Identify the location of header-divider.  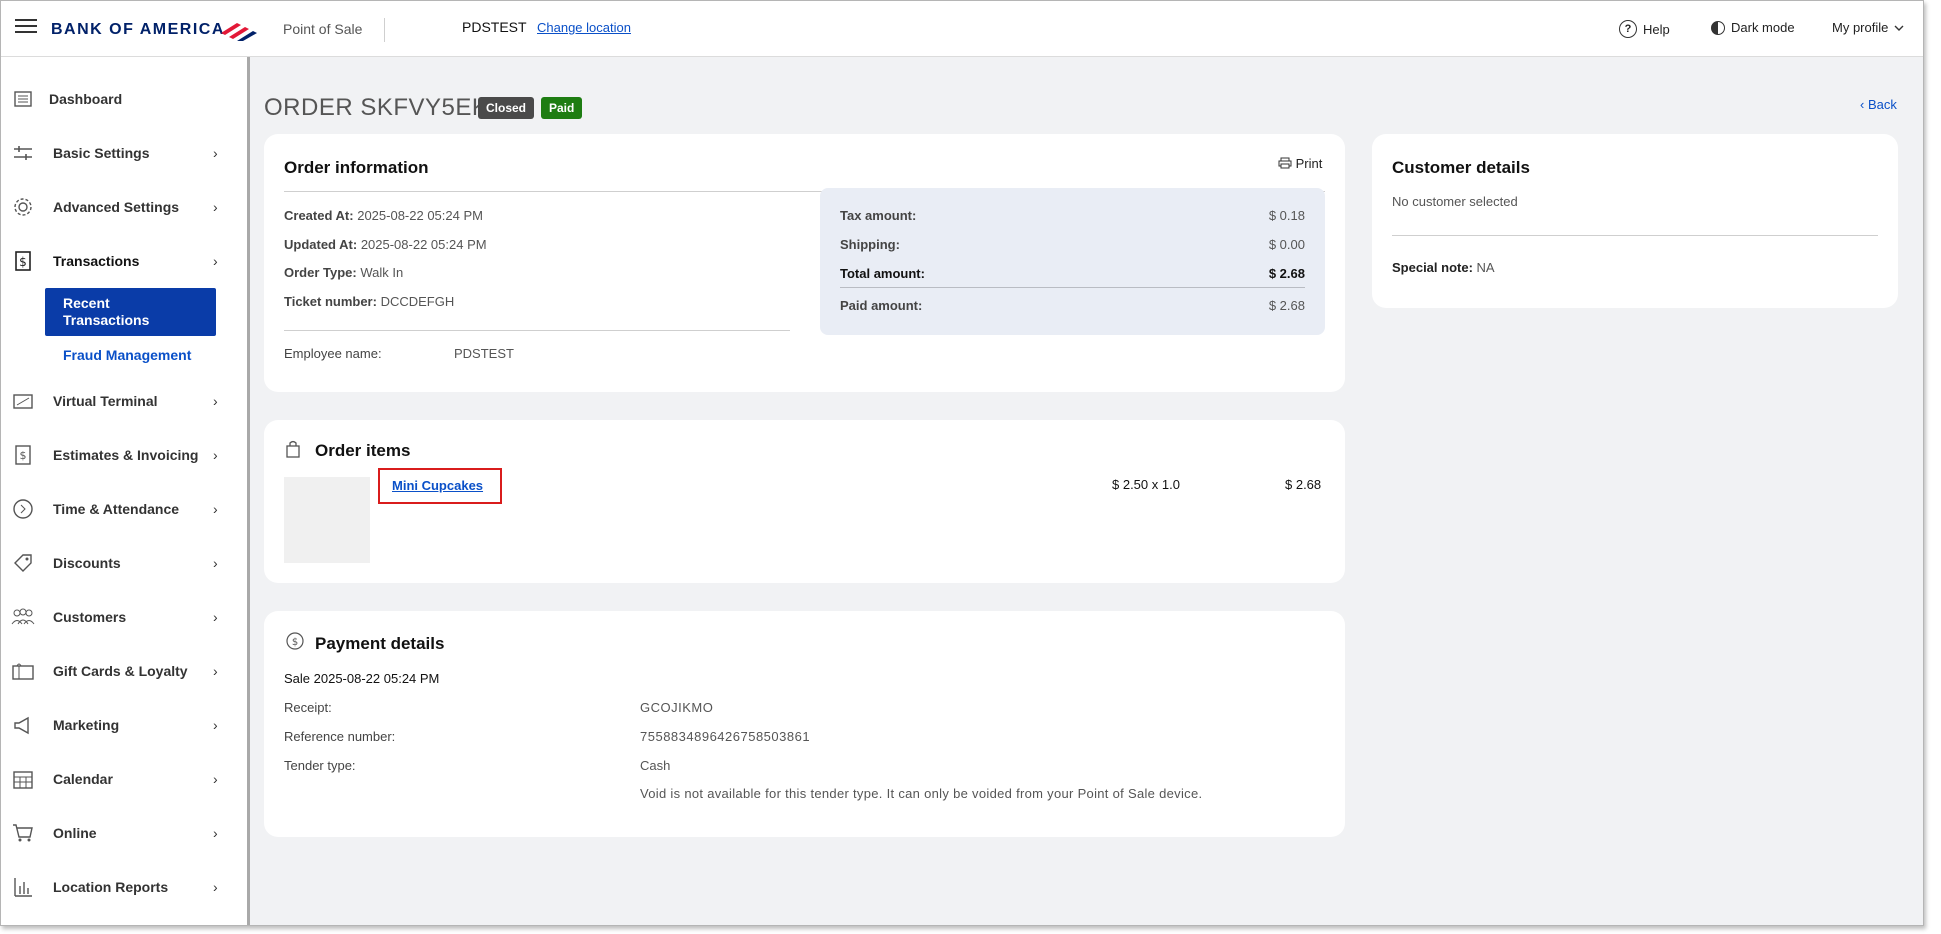
(384, 30).